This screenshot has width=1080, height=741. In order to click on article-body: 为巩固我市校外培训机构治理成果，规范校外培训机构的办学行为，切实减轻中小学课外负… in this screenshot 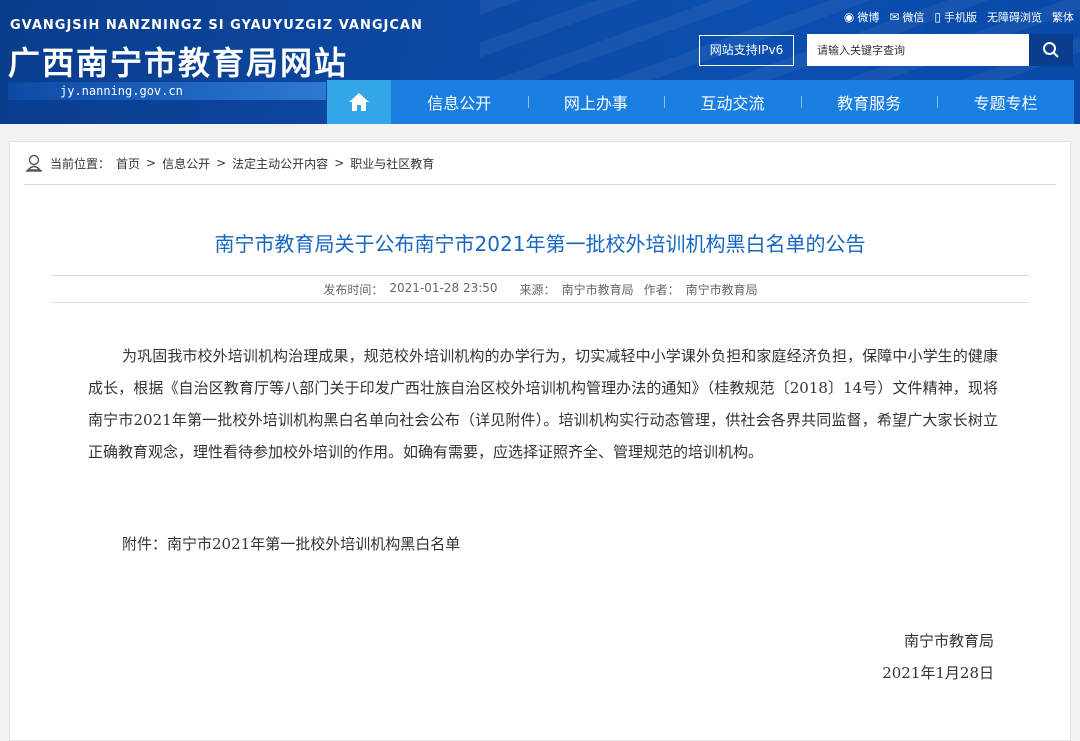, I will do `click(543, 404)`.